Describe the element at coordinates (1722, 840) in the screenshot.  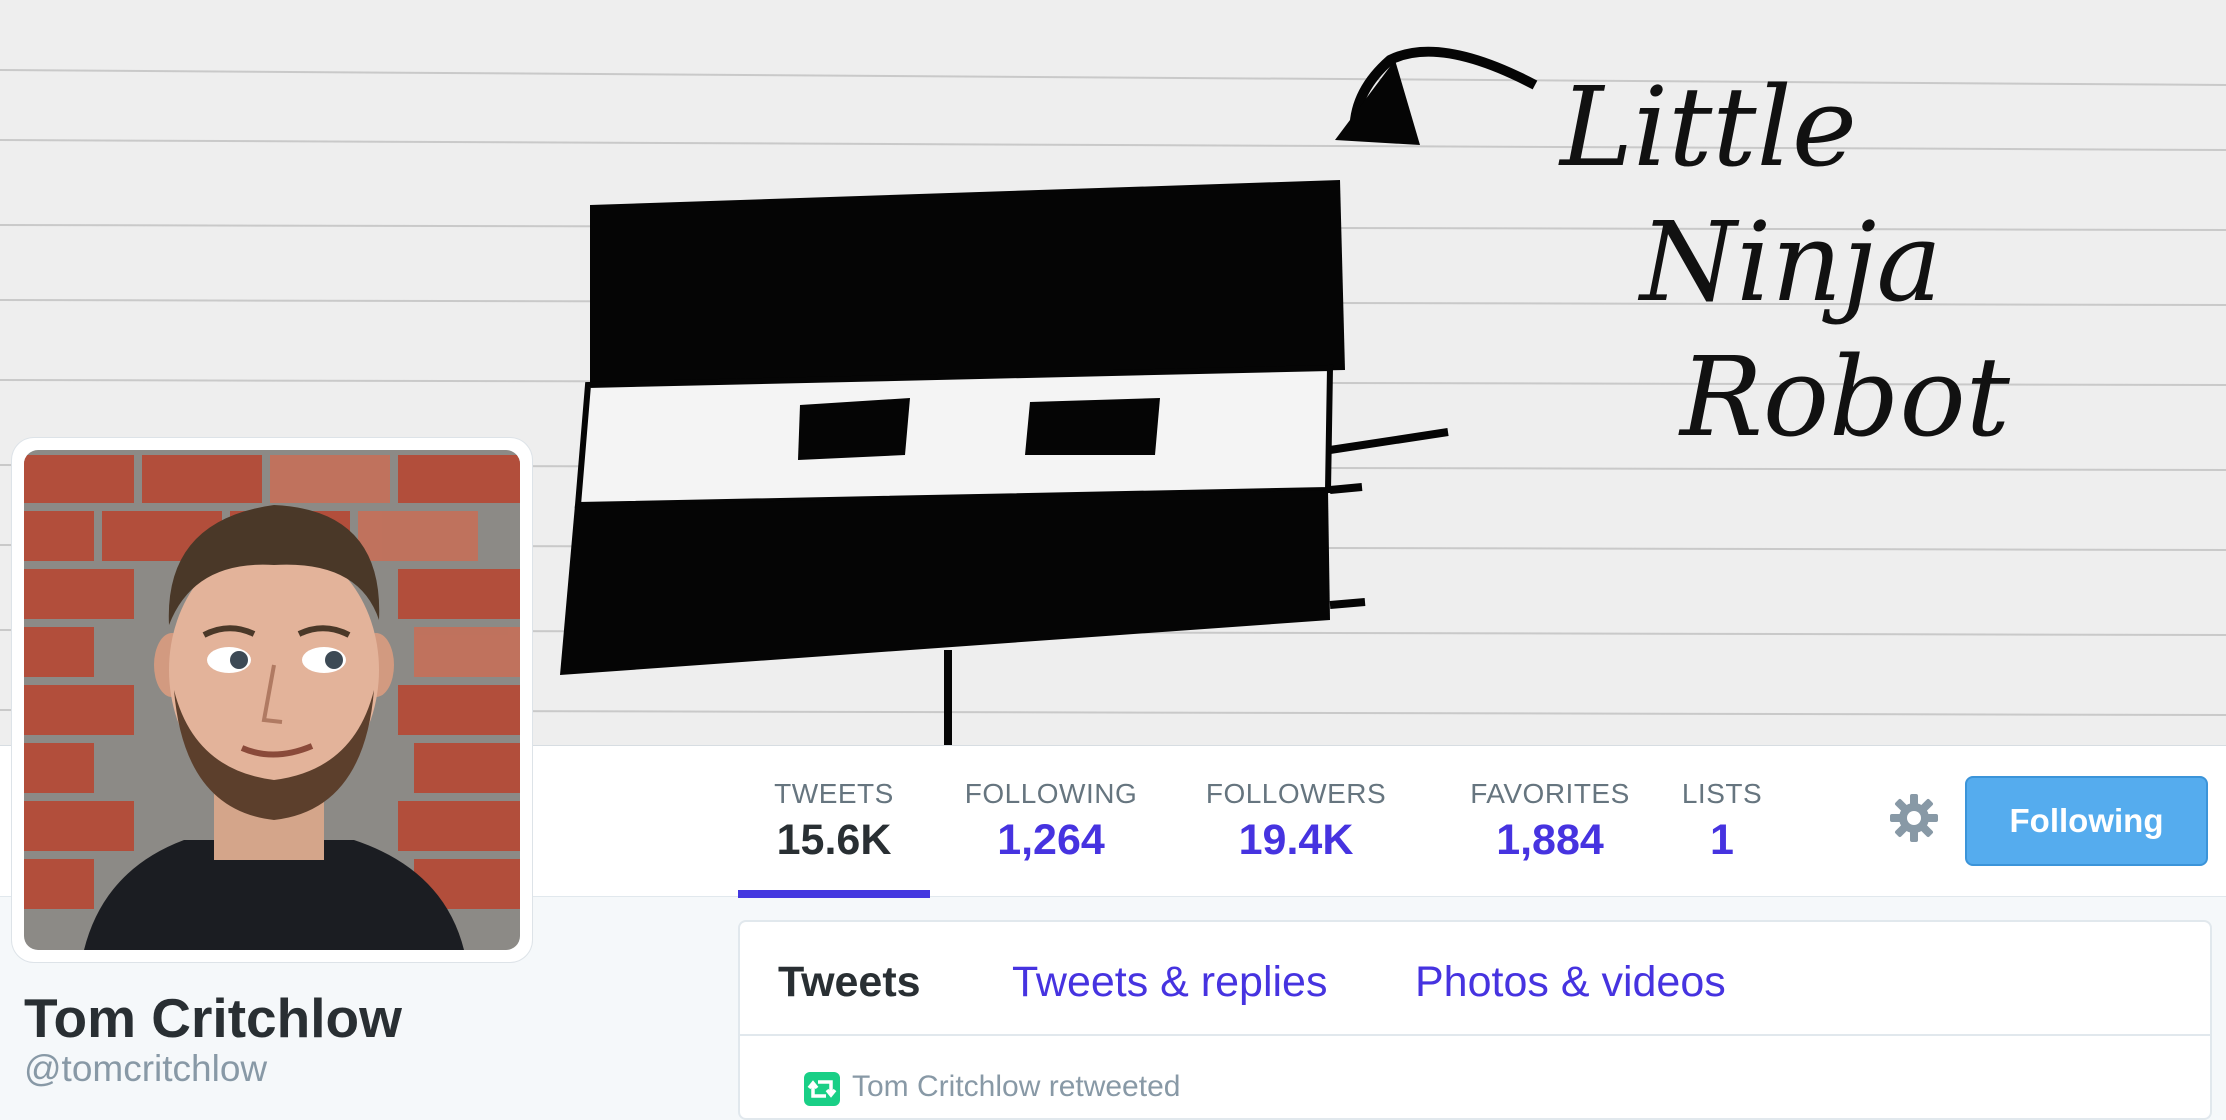
I see `stat-value: 1` at that location.